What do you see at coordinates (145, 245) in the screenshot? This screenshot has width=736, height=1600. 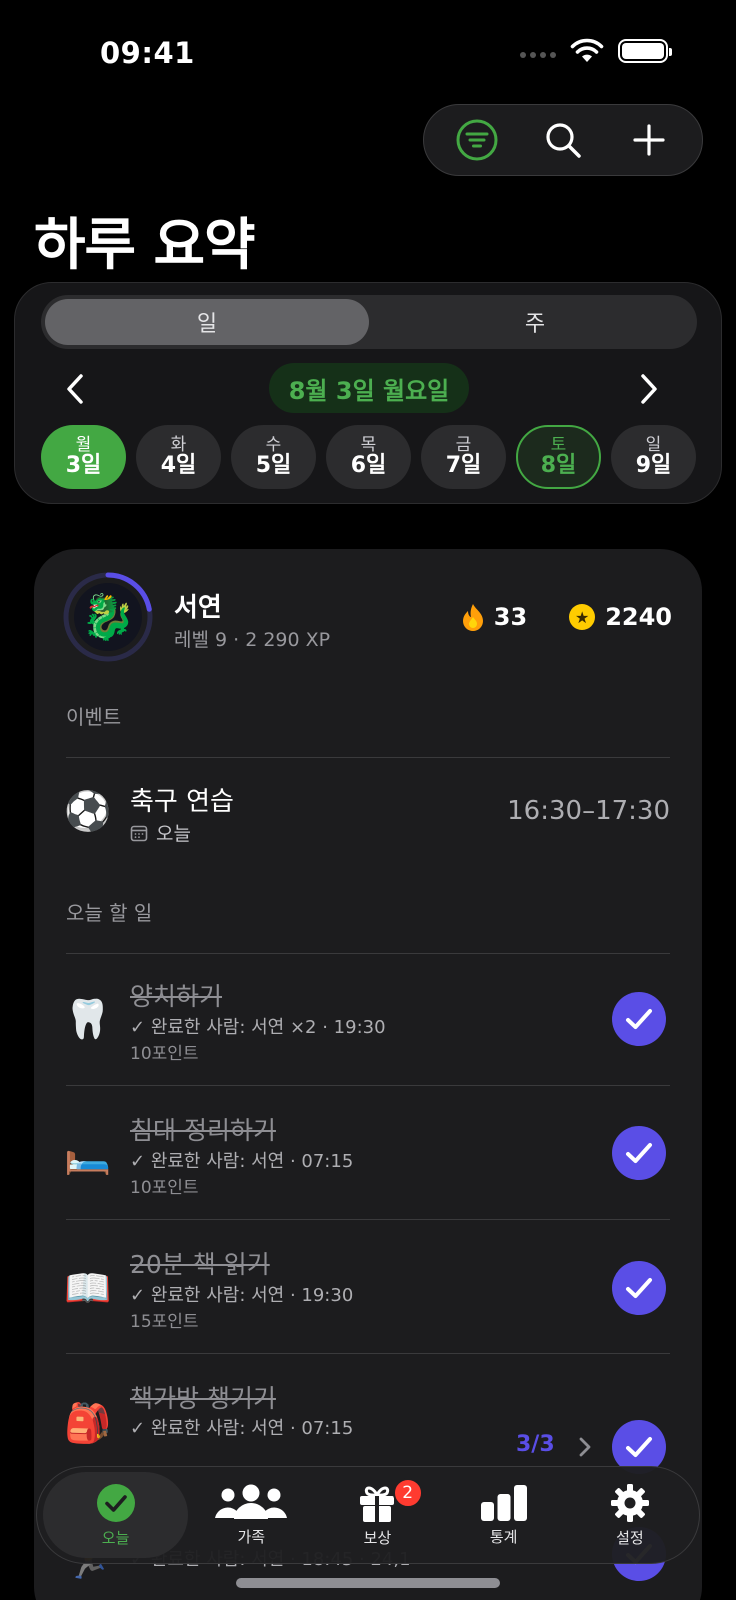 I see `page-title: 하루 요약` at bounding box center [145, 245].